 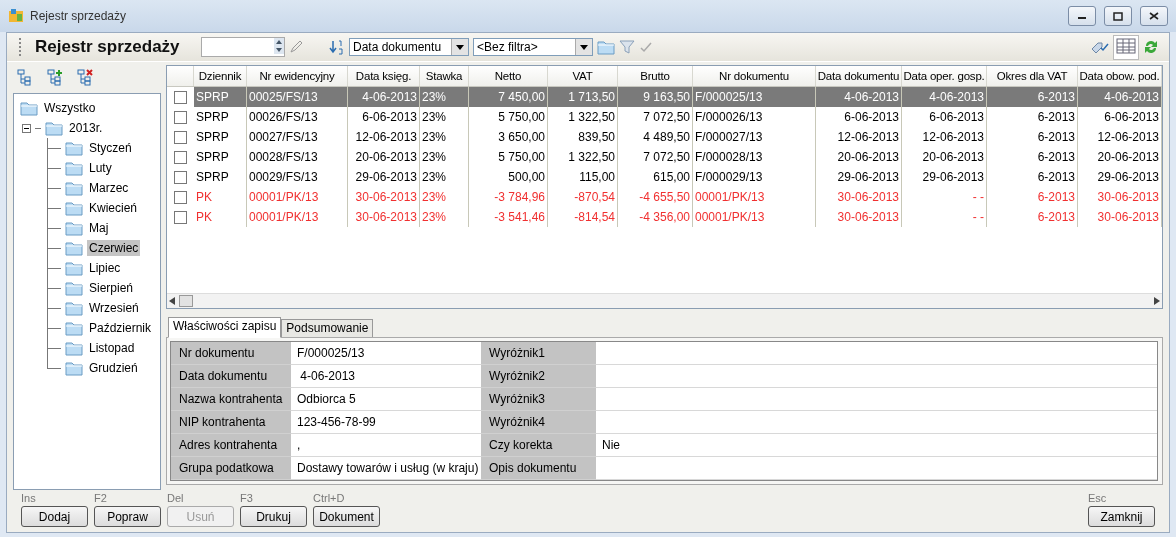 I want to click on column-header: Data księg., so click(x=384, y=76).